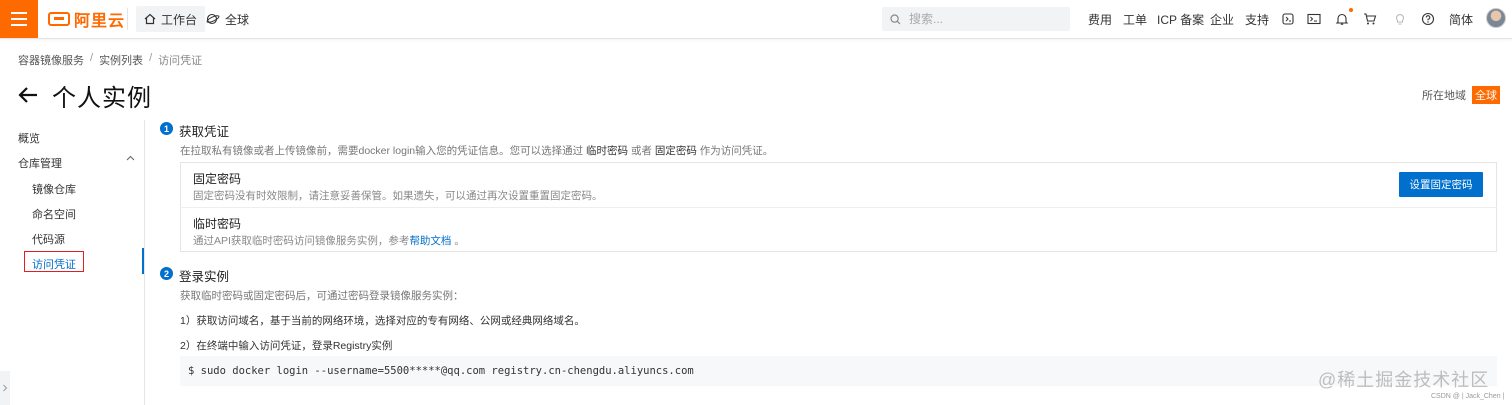 This screenshot has width=1512, height=405. What do you see at coordinates (1400, 19) in the screenshot?
I see `lightbulb-icon` at bounding box center [1400, 19].